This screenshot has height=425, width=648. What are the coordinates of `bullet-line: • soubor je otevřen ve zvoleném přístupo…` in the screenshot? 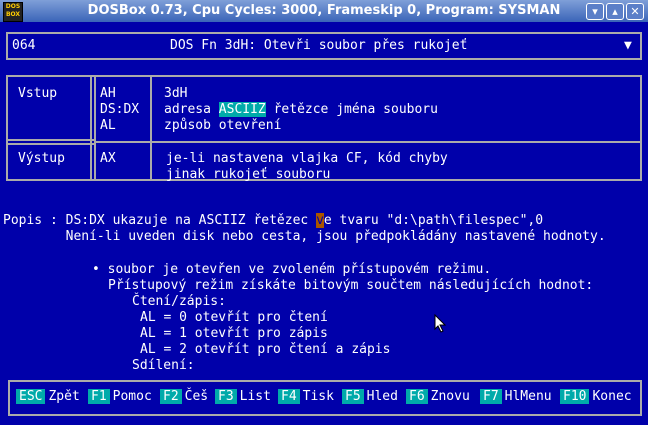 It's located at (292, 269).